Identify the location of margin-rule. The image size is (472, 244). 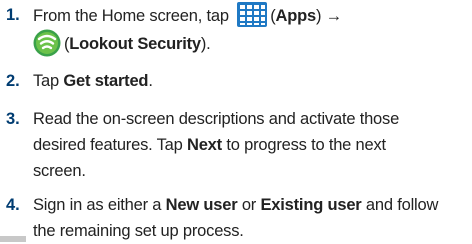
(13, 239).